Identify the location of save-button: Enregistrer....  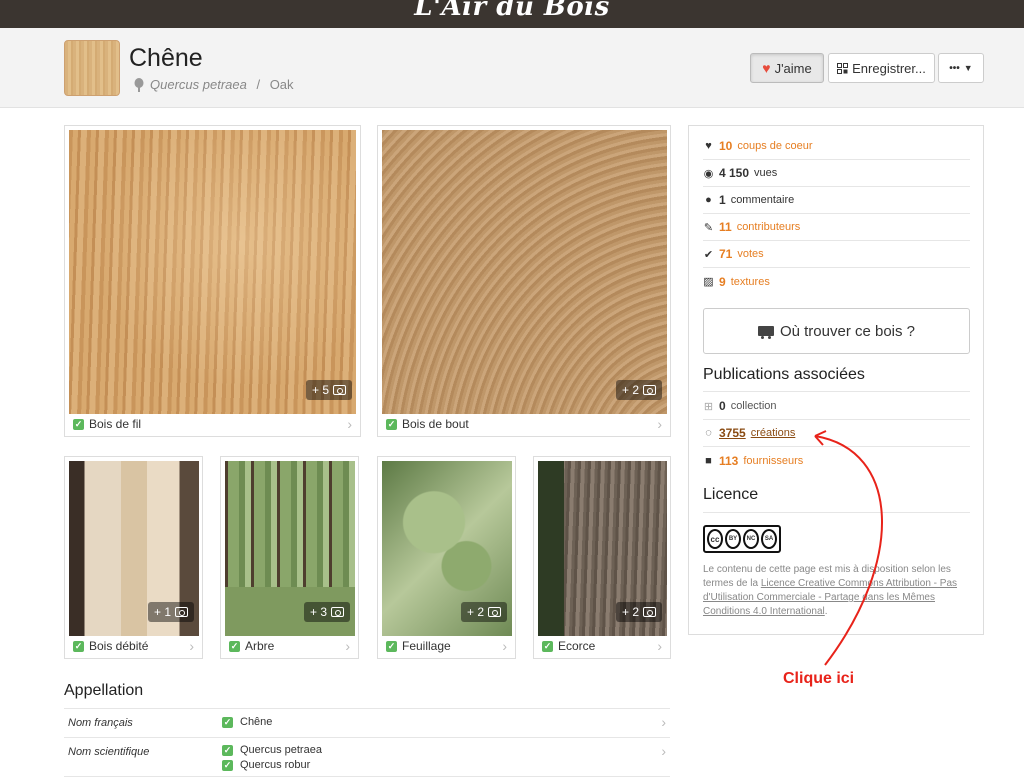
(881, 68).